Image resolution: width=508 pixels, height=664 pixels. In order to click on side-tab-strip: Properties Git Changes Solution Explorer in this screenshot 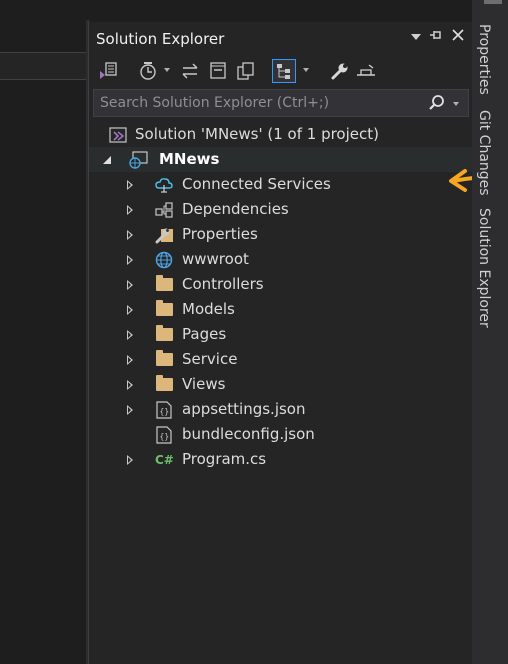, I will do `click(490, 332)`.